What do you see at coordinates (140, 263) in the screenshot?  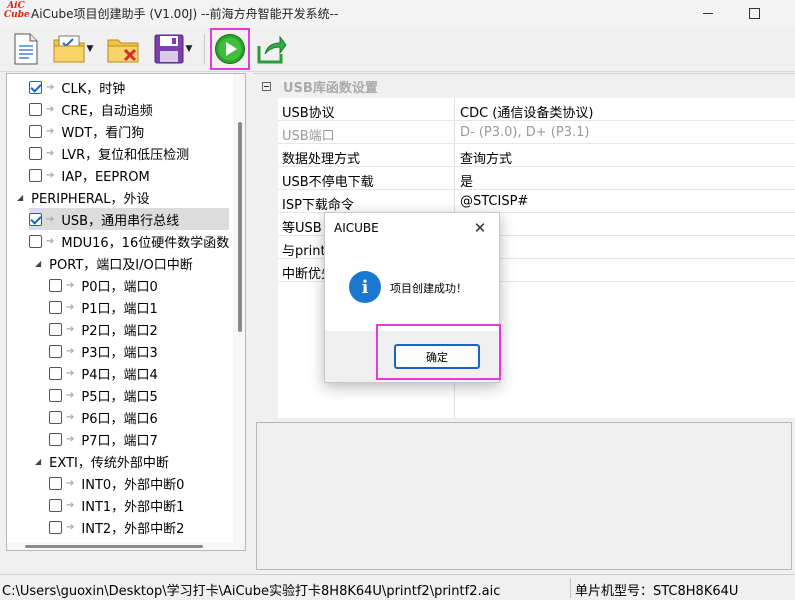 I see `tree-group-port: ◢ PORT，端口及I/O口中断` at bounding box center [140, 263].